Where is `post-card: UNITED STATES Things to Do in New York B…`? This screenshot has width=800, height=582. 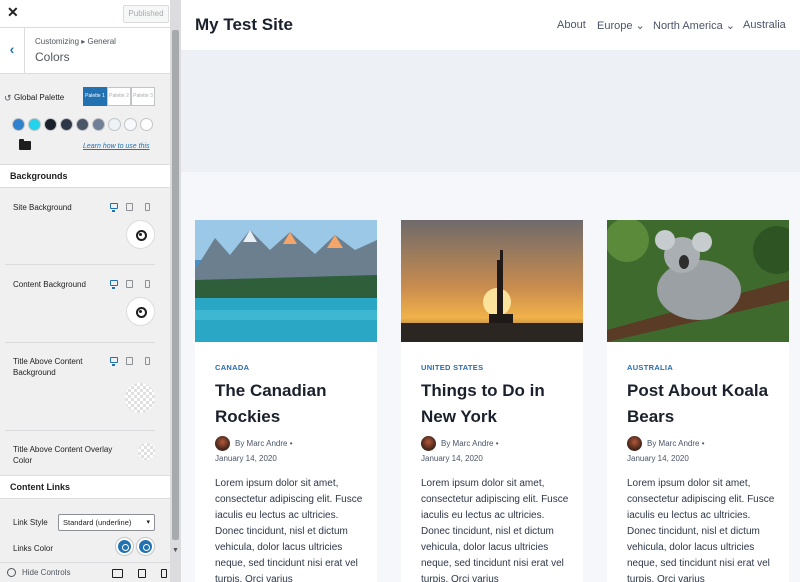
post-card: UNITED STATES Things to Do in New York B… is located at coordinates (492, 401).